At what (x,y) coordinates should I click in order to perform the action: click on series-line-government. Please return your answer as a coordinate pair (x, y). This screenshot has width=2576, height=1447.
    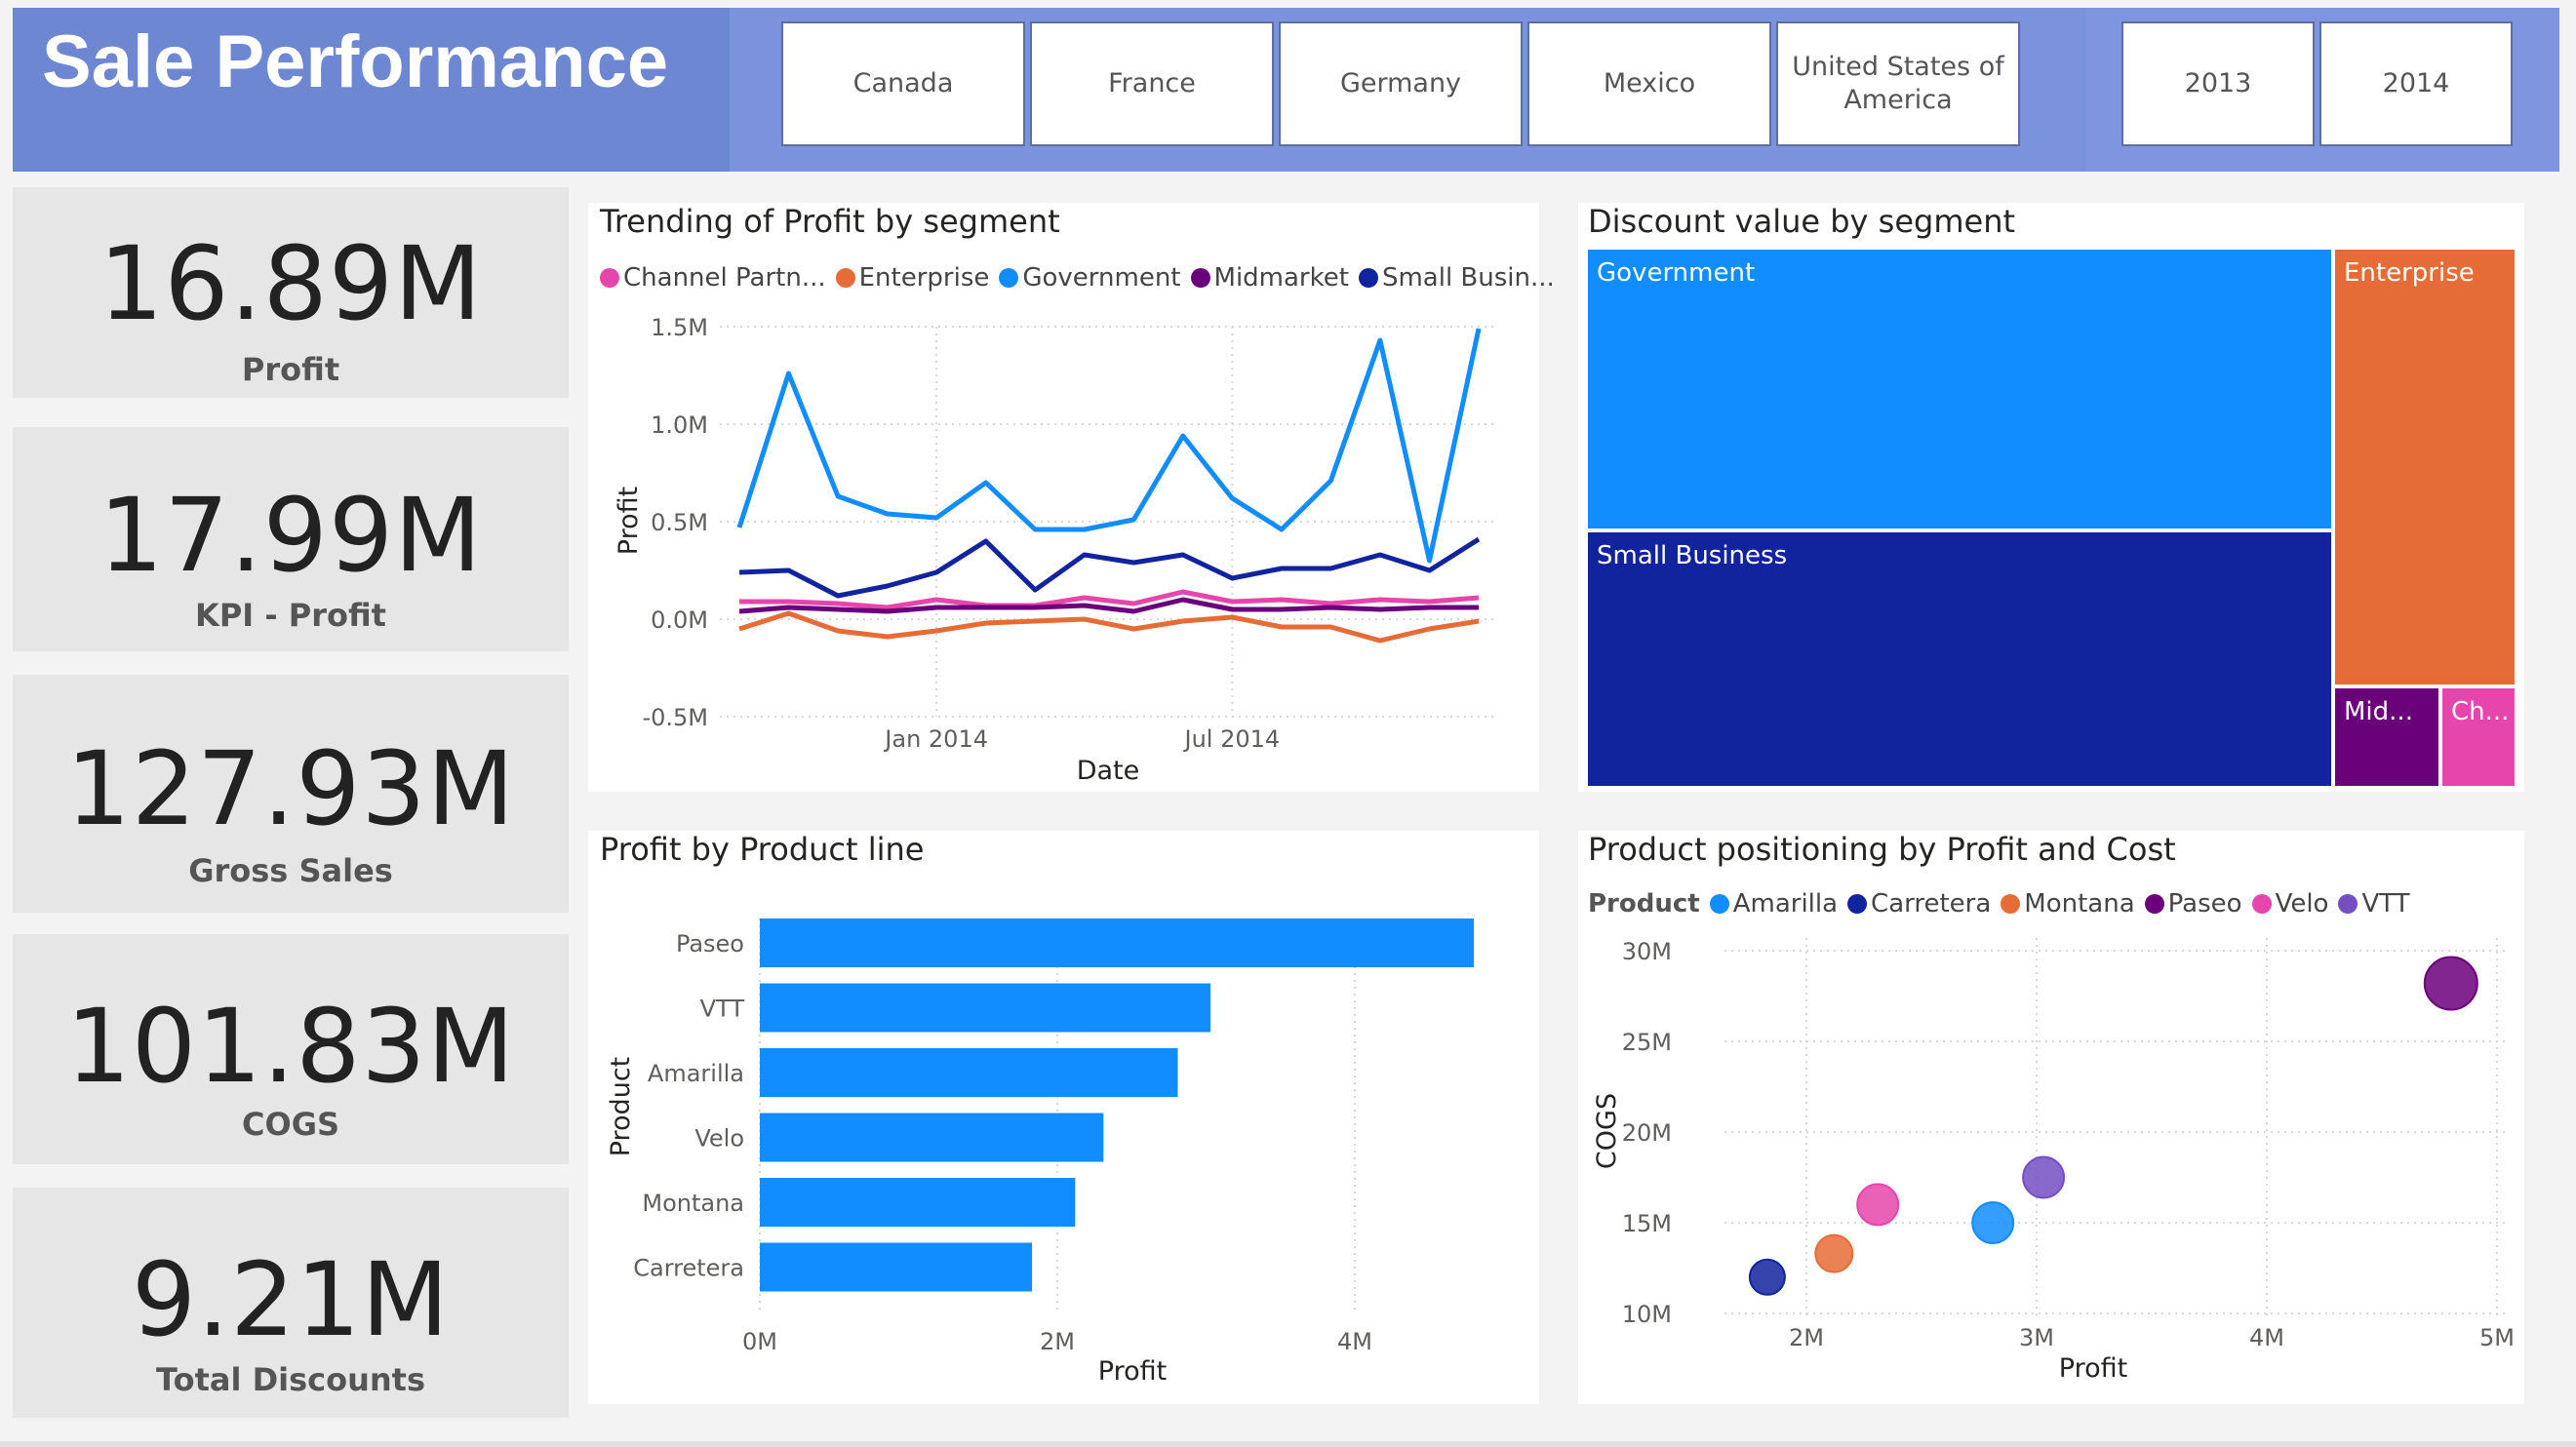
    Looking at the image, I should click on (1109, 446).